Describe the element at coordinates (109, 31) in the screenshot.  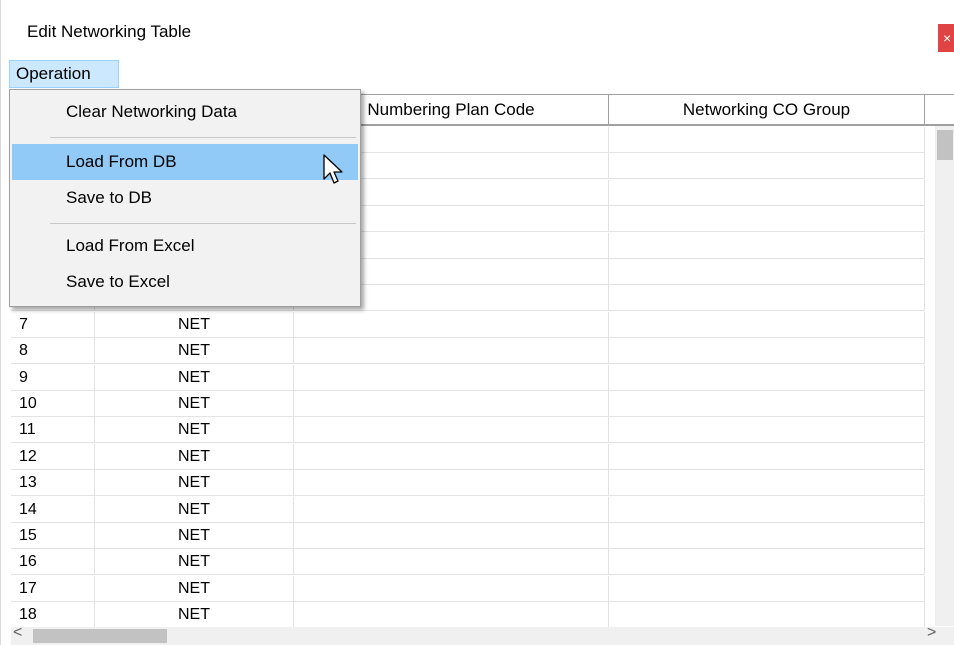
I see `window-title: Edit Networking Table` at that location.